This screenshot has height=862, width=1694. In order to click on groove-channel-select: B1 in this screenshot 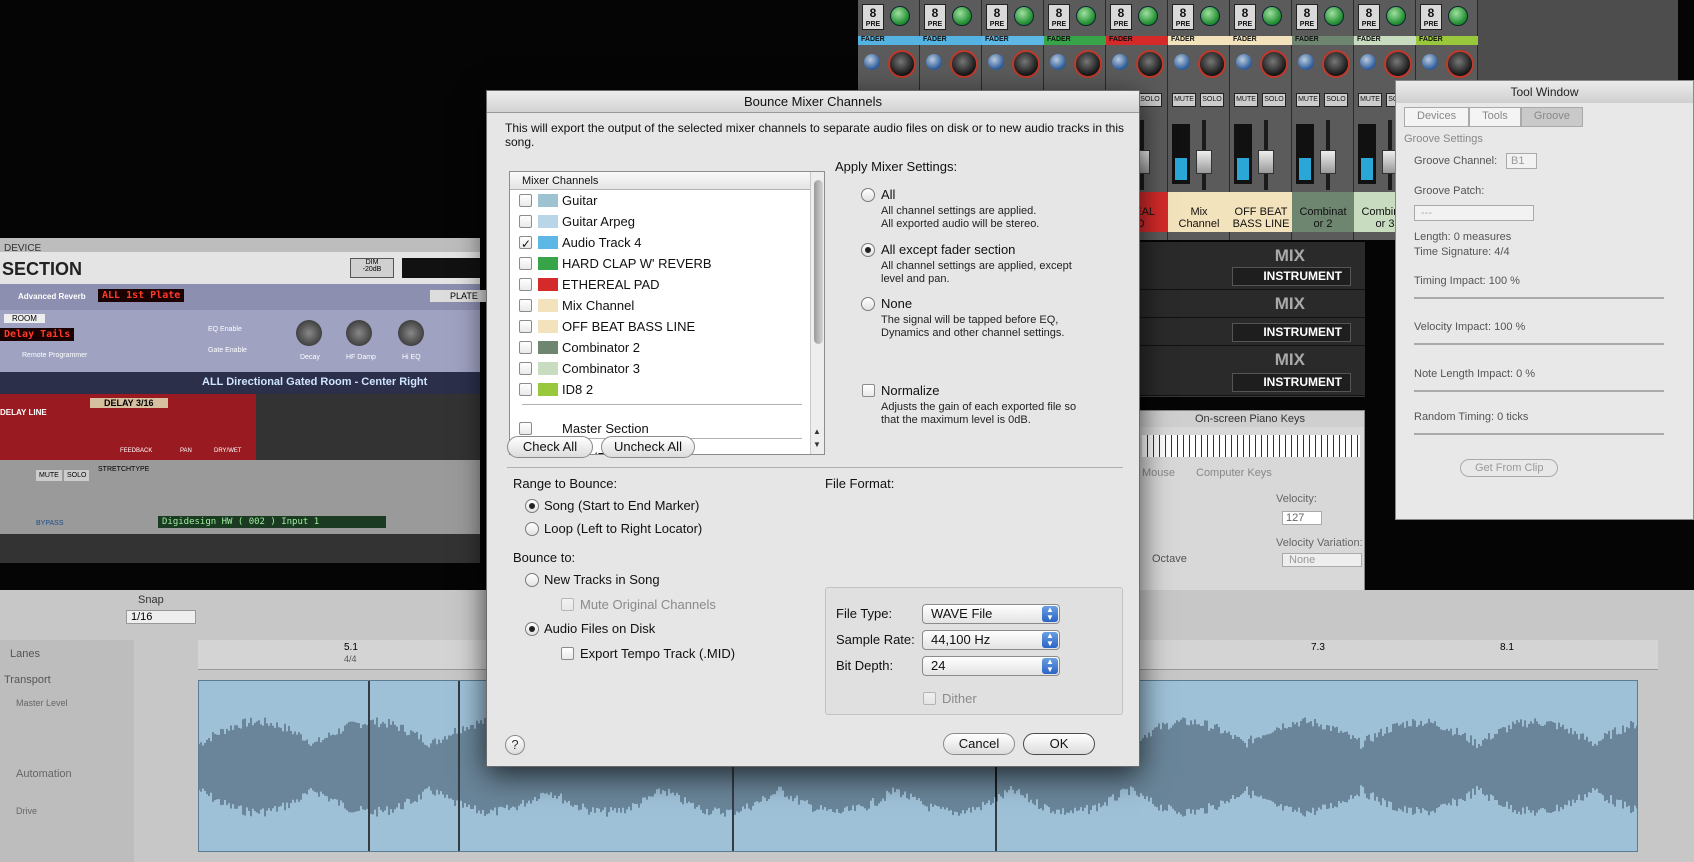, I will do `click(1522, 161)`.